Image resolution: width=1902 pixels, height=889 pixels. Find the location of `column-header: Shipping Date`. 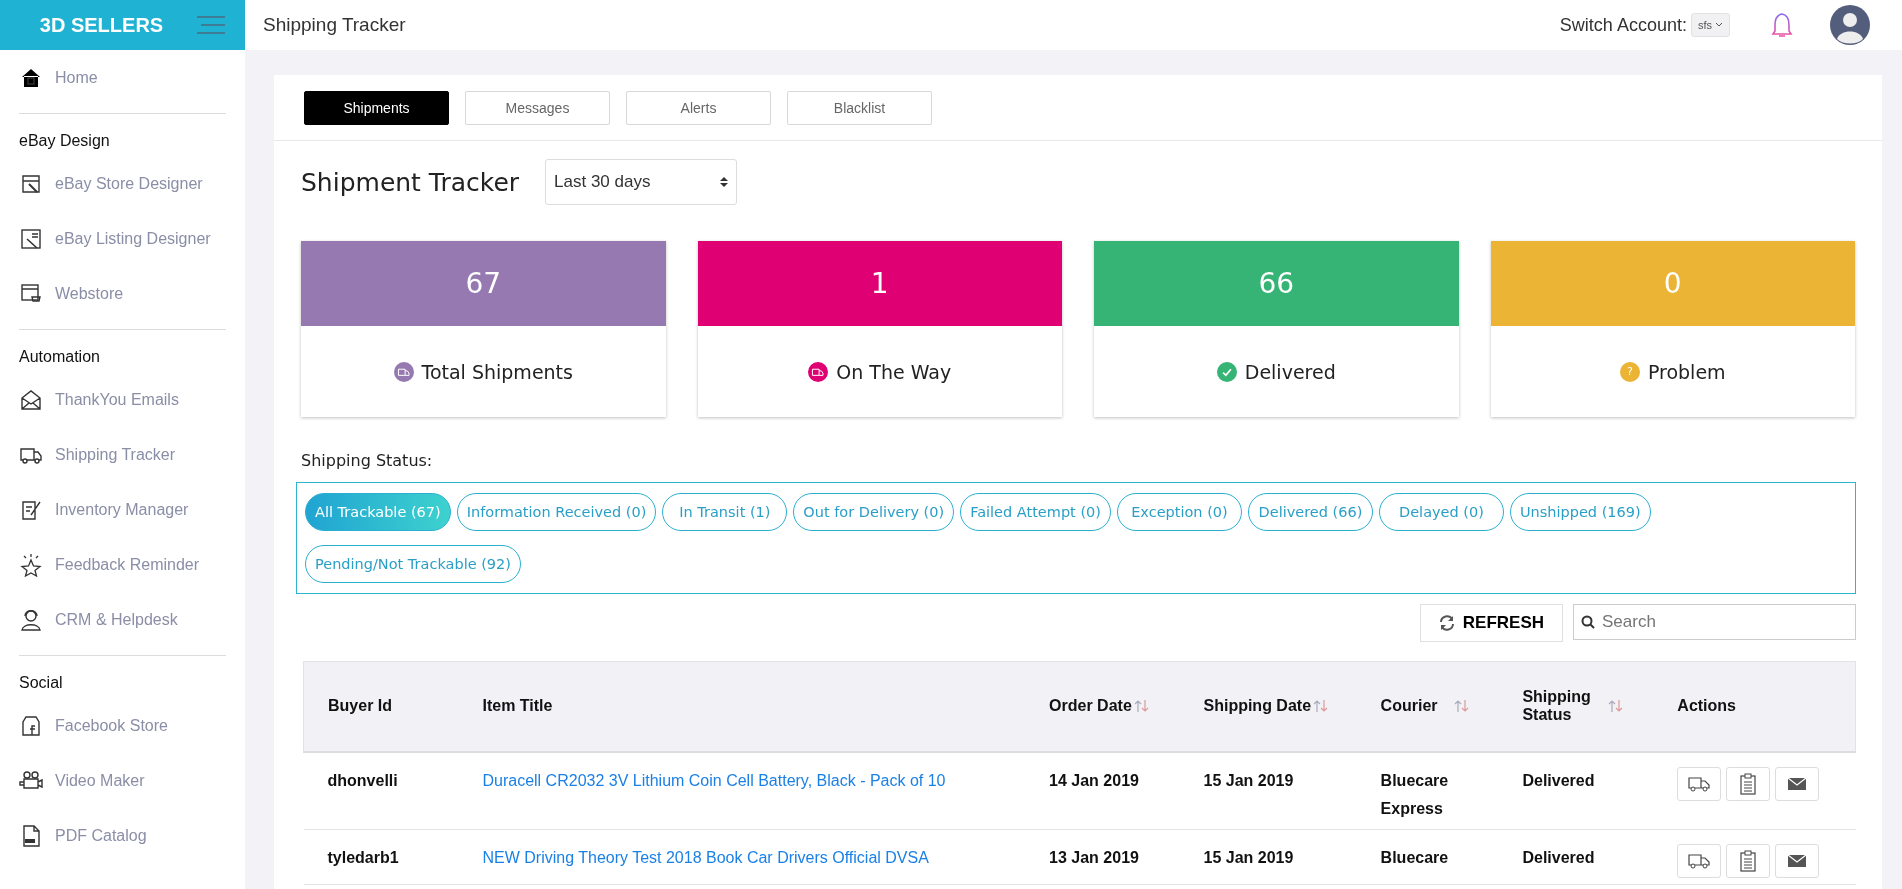

column-header: Shipping Date is located at coordinates (1257, 706).